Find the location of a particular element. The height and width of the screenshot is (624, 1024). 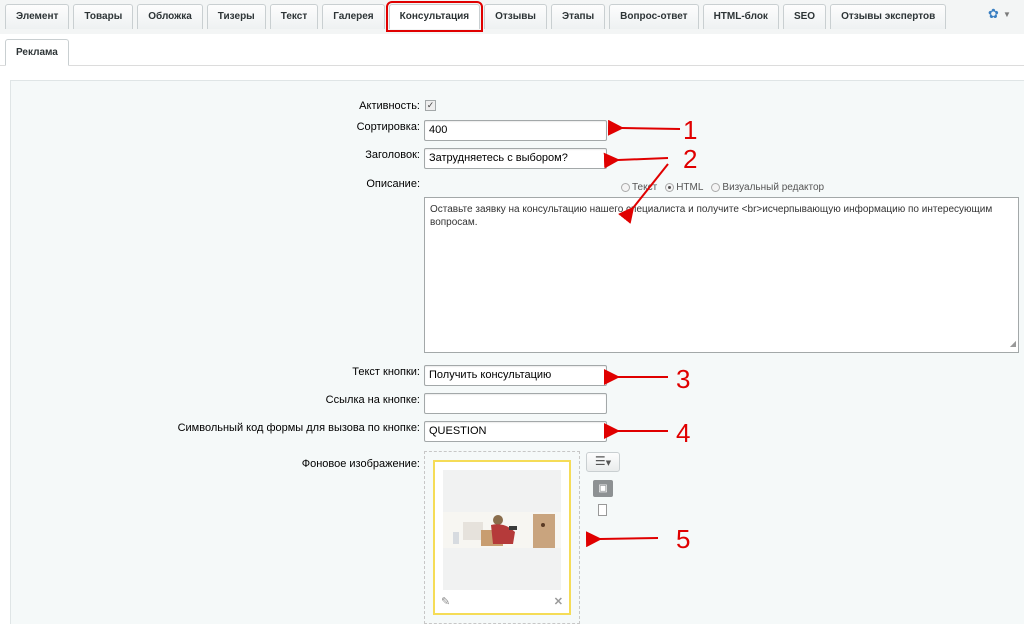

annotation-number-5: 5 is located at coordinates (683, 539).